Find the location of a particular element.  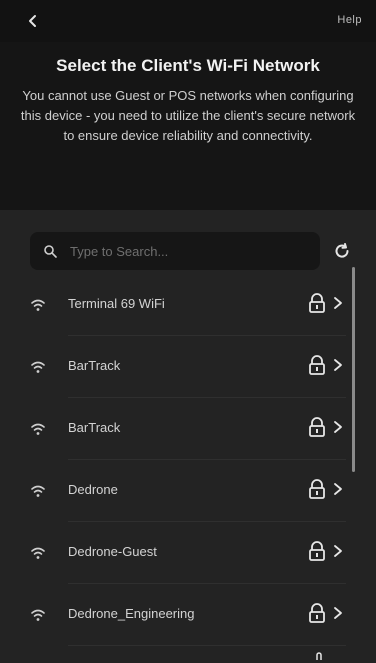

network-item: Dedrone-Guest is located at coordinates (188, 553).